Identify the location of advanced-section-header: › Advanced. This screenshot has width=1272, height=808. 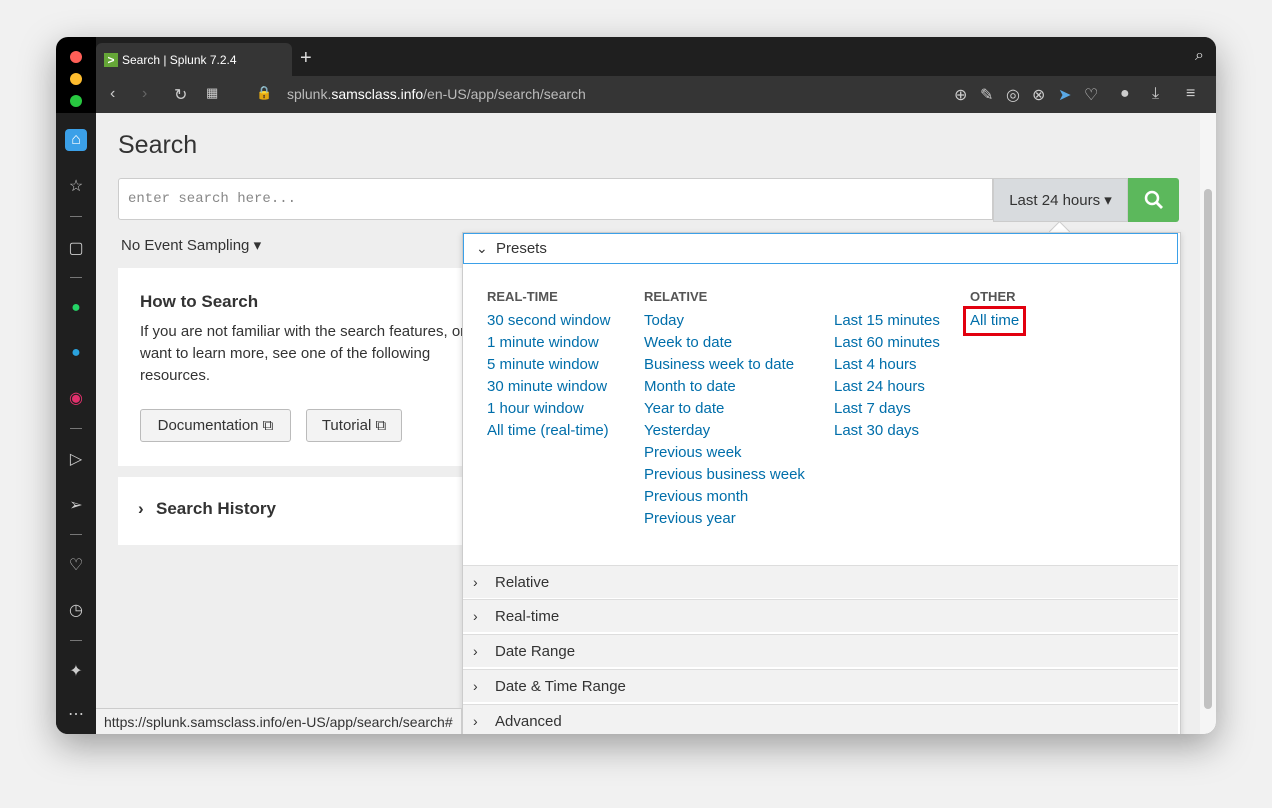
(820, 719).